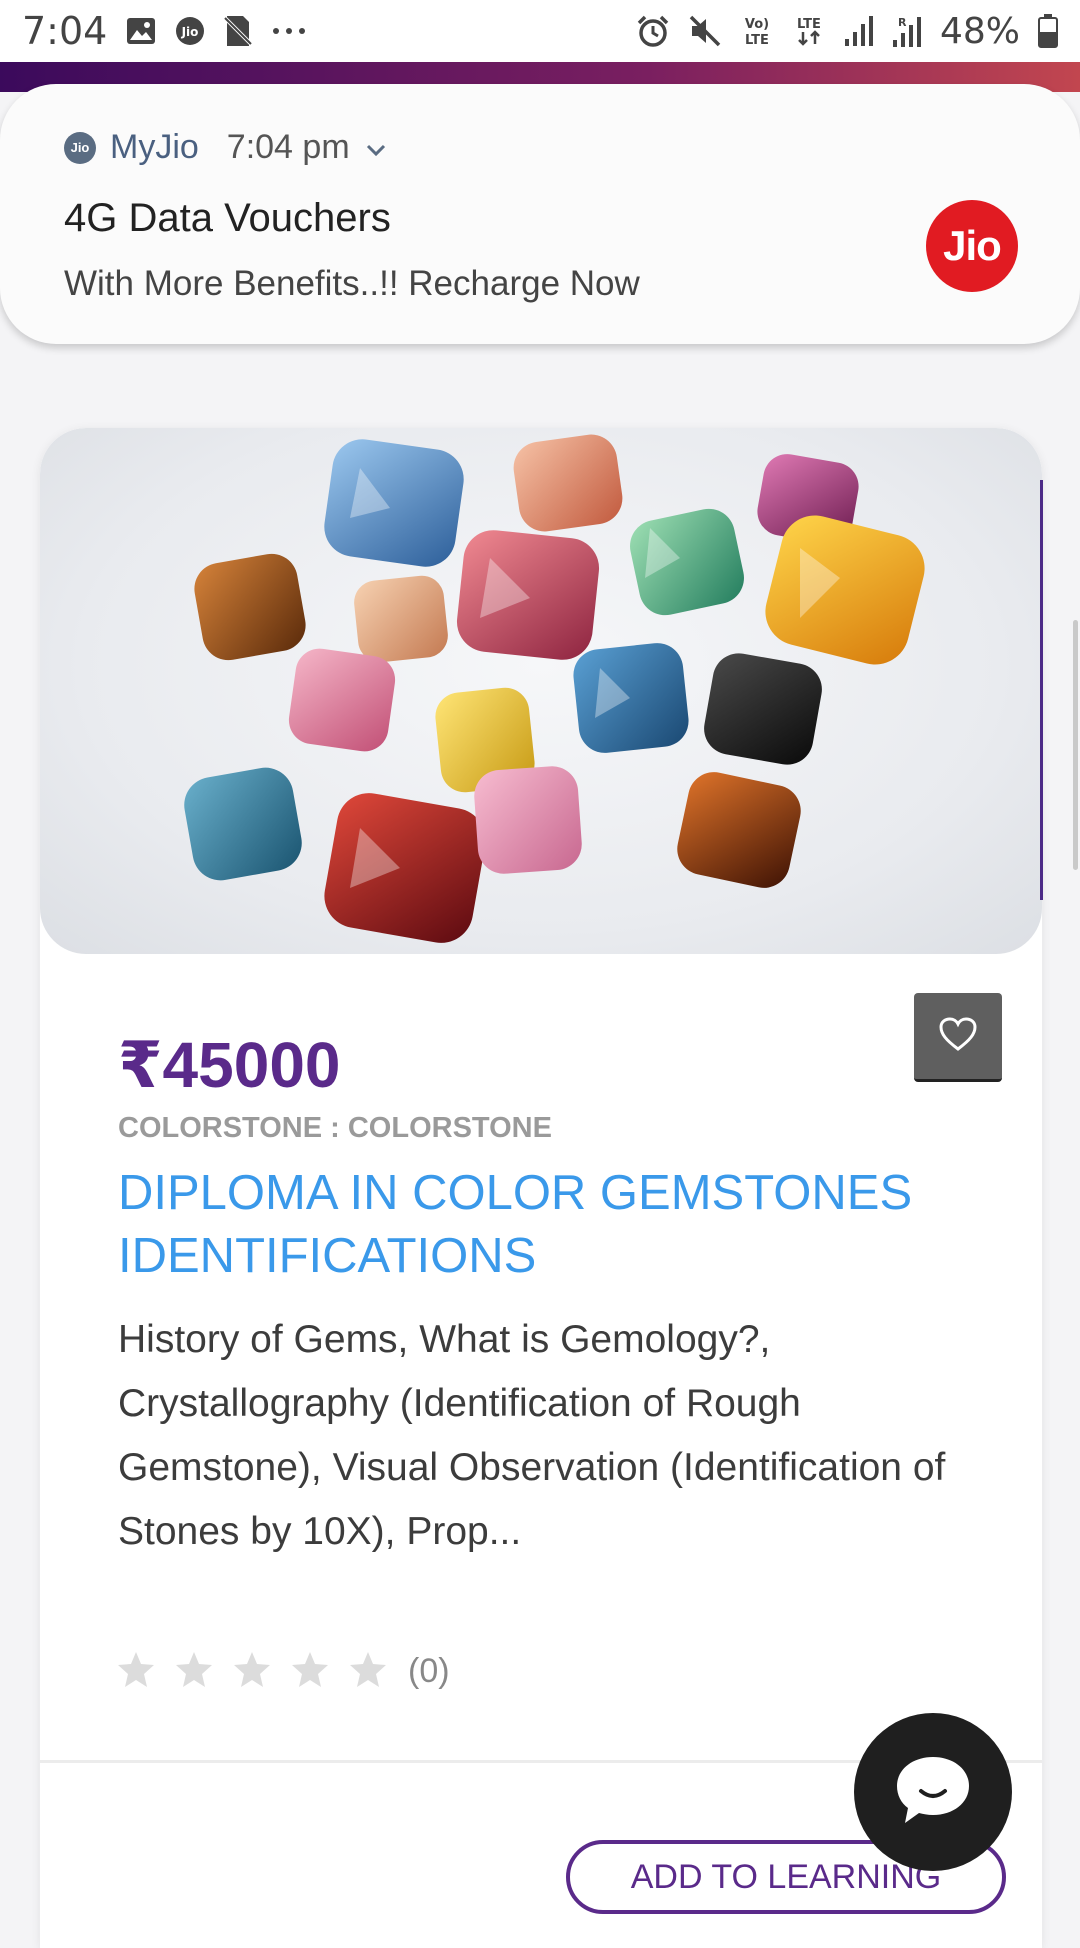 Image resolution: width=1080 pixels, height=1948 pixels. Describe the element at coordinates (80, 147) in the screenshot. I see `myjio-app-icon: Jio` at that location.